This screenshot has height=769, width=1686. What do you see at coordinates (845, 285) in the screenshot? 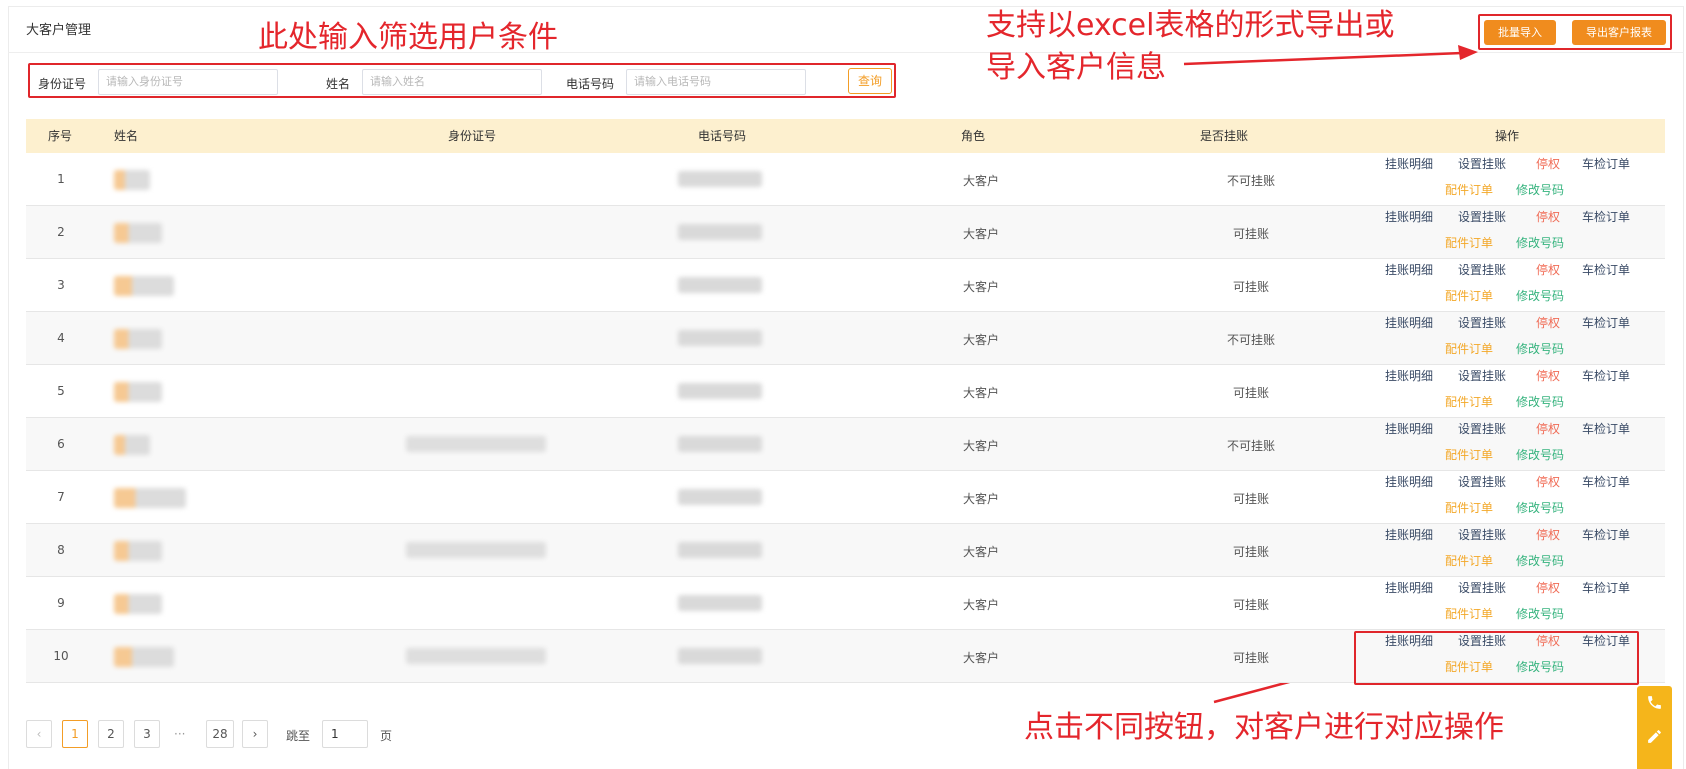
I see `table-row: 3 大客户 可挂账 挂账明细 设置挂账 停权 车检订单 配件订单 修改号码` at bounding box center [845, 285].